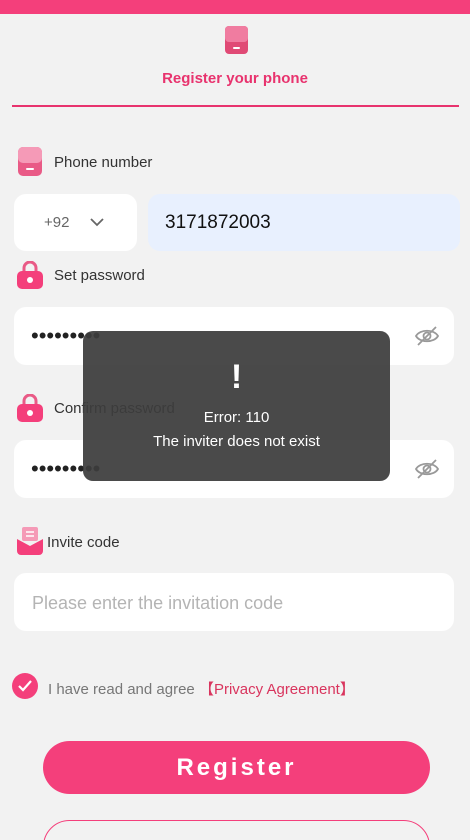 This screenshot has width=470, height=840. Describe the element at coordinates (99, 275) in the screenshot. I see `set-password-label: Set password` at that location.